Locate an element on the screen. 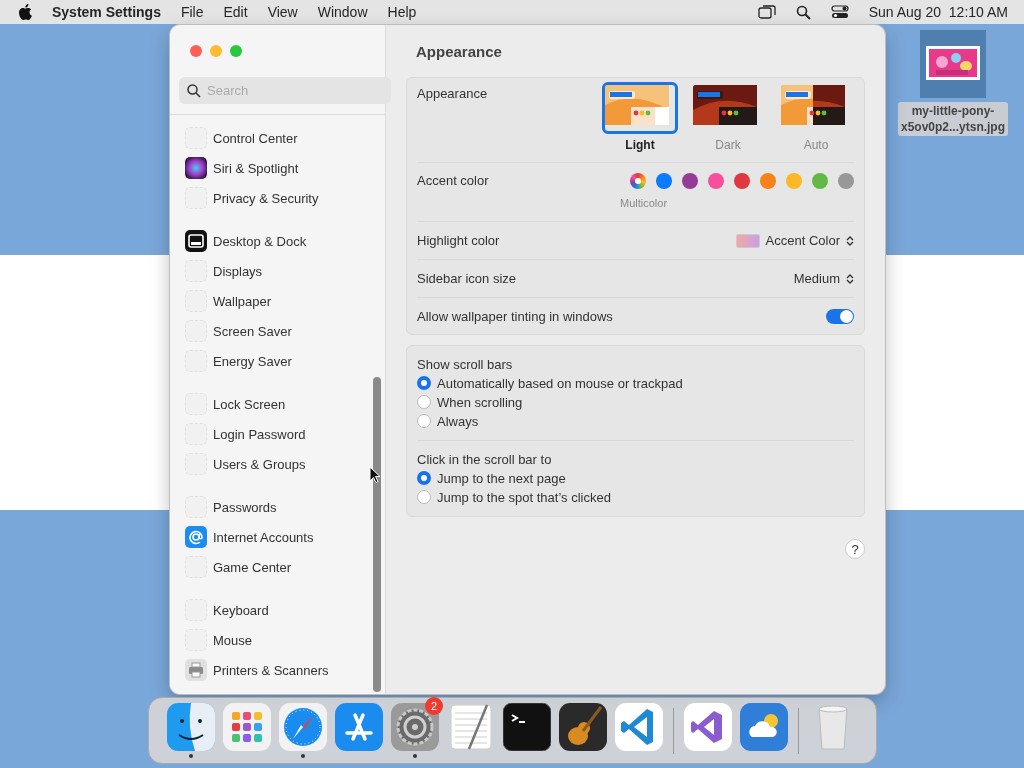  clock: Sun Aug 20 12:10 AM is located at coordinates (938, 12).